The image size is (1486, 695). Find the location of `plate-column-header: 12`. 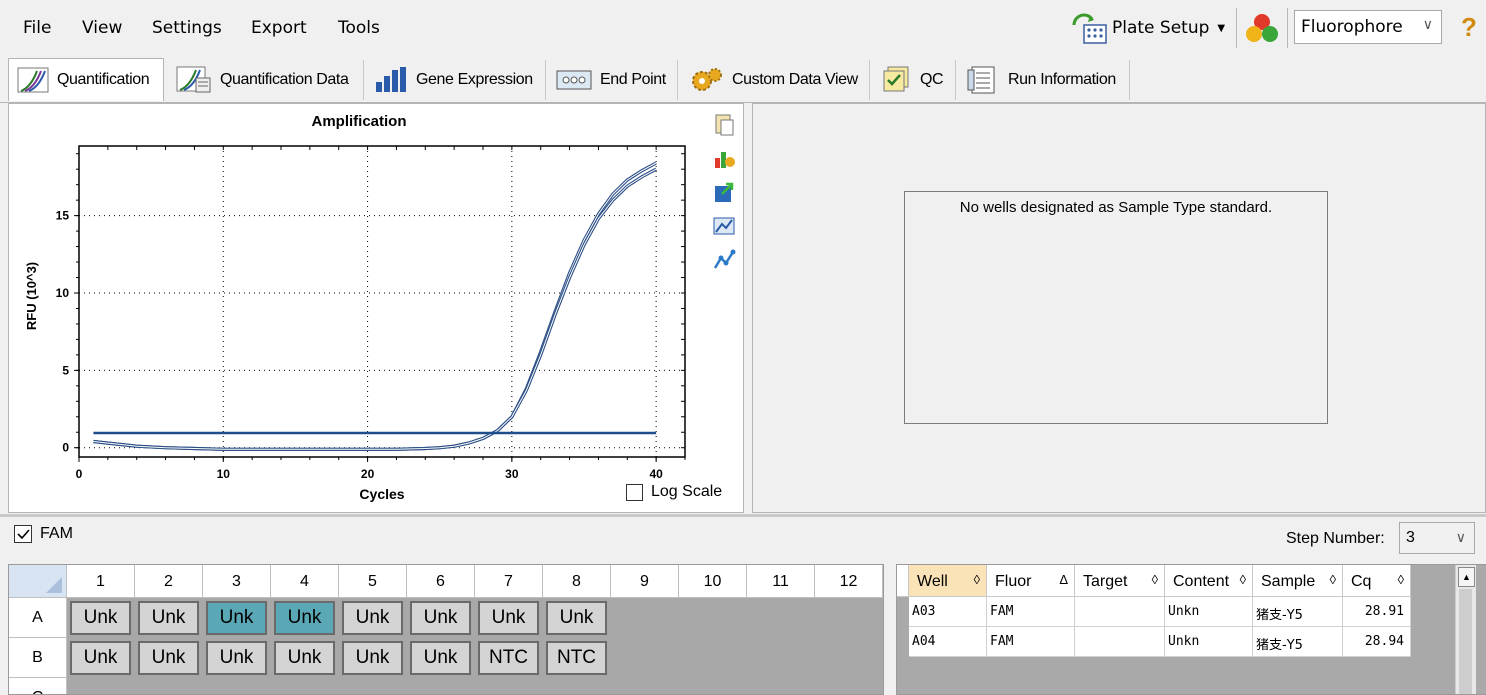

plate-column-header: 12 is located at coordinates (849, 581).